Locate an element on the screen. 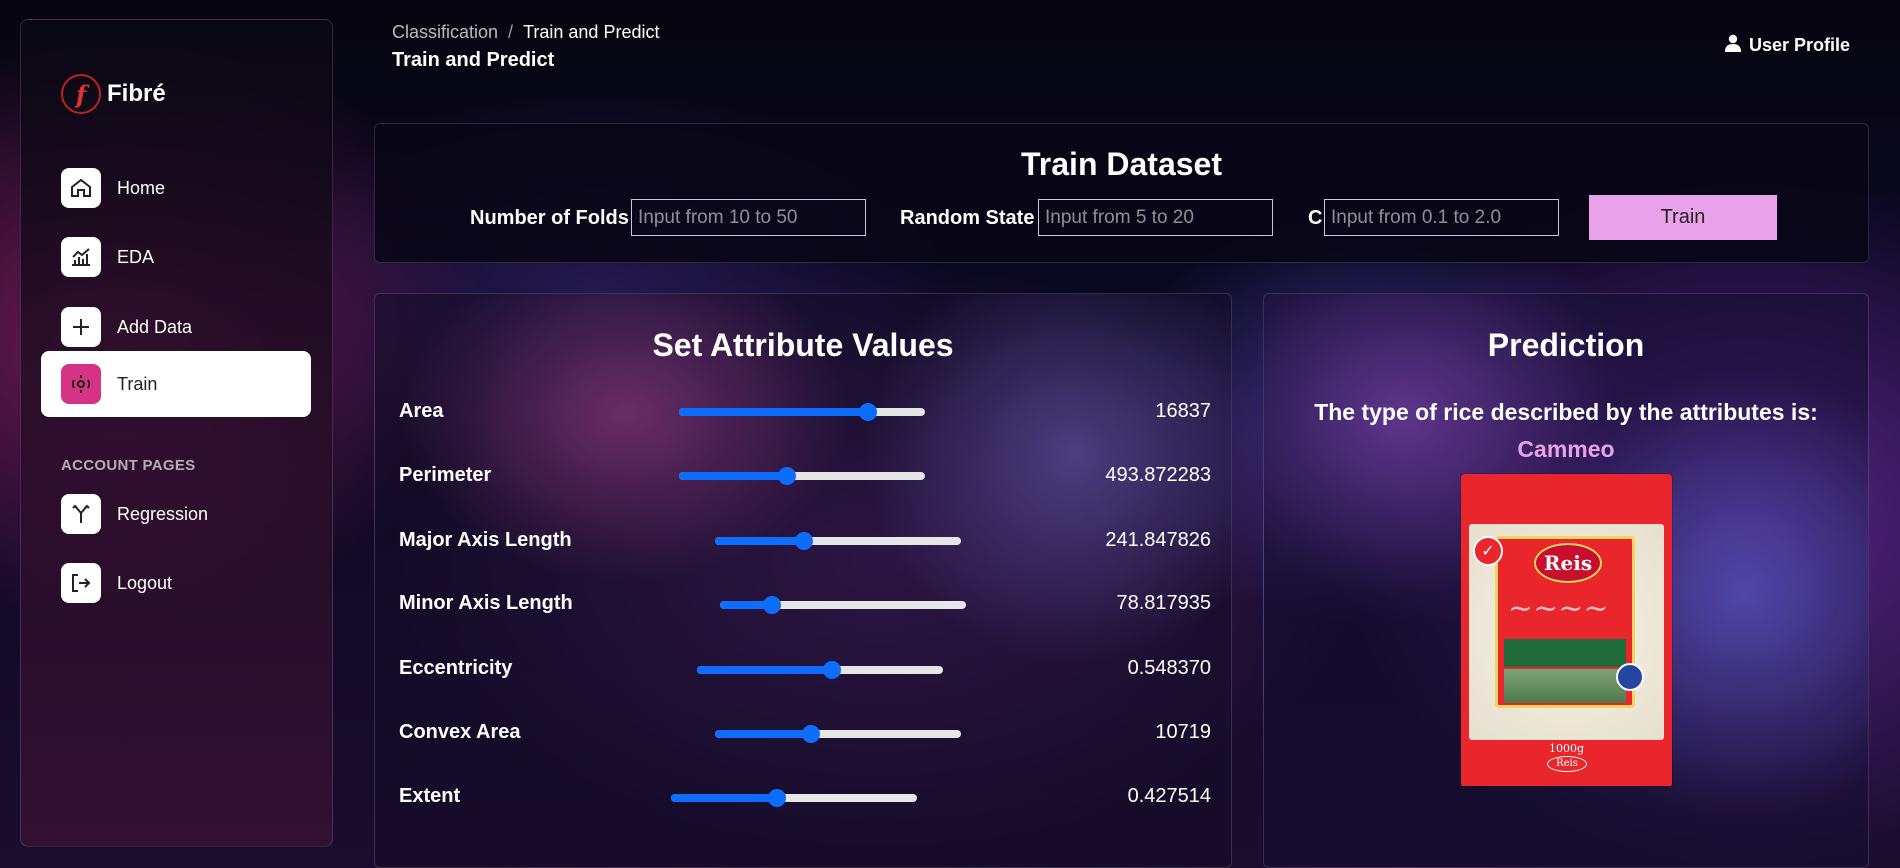 The width and height of the screenshot is (1900, 868). brand-logo-icon: f is located at coordinates (81, 94).